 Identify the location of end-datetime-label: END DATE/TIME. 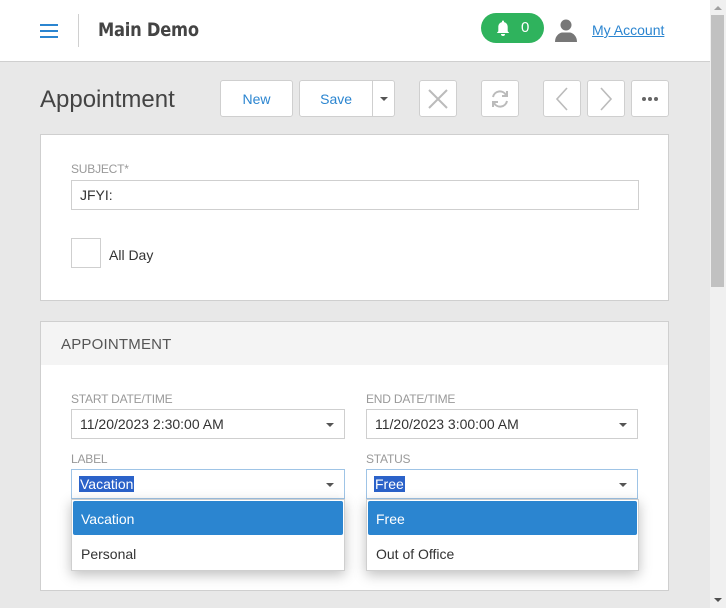
(411, 399).